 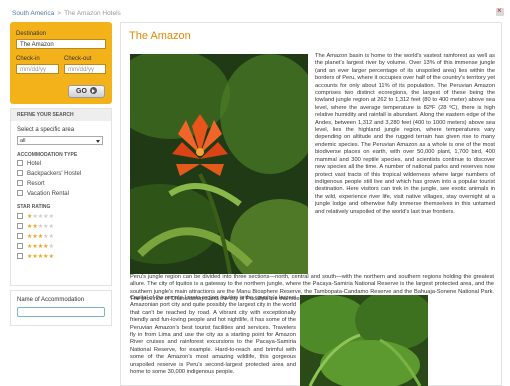 I want to click on type-option: Backpackers' Hostel, so click(x=49, y=174).